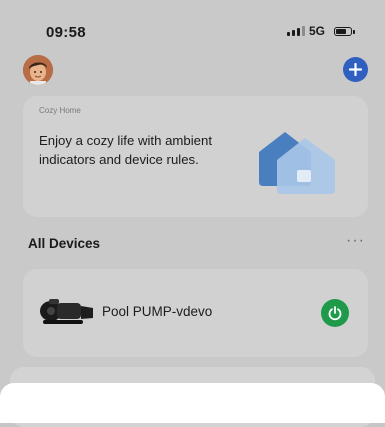  I want to click on device-name: Pool PUMP-vdevo, so click(157, 311).